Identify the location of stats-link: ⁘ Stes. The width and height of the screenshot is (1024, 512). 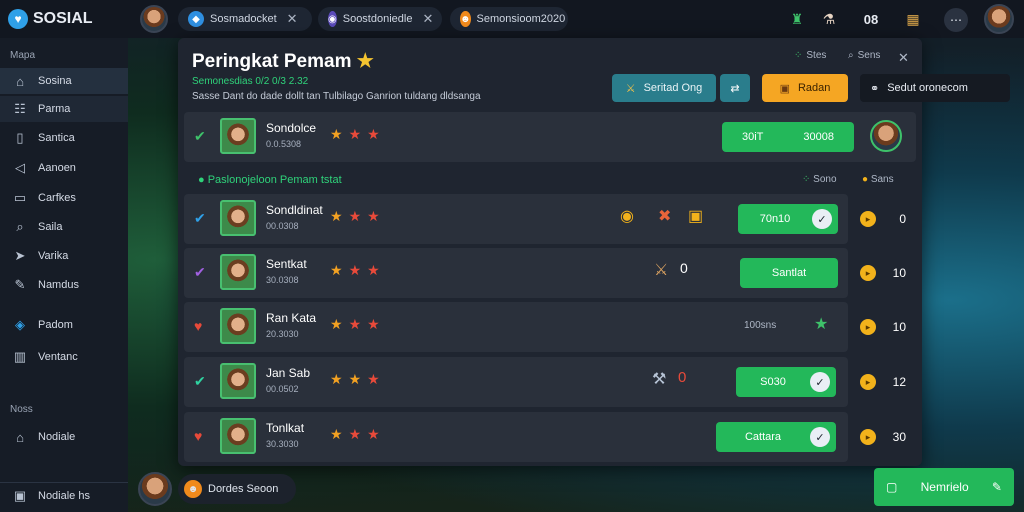
(810, 55).